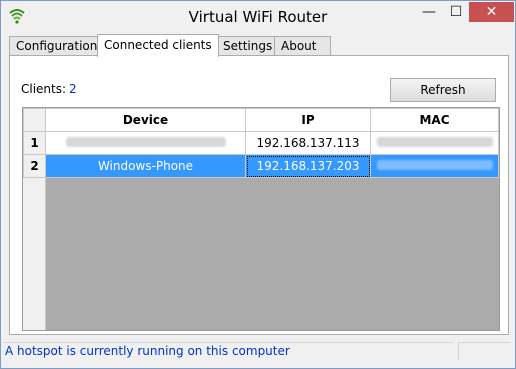  Describe the element at coordinates (73, 89) in the screenshot. I see `clients-count-value: 2` at that location.